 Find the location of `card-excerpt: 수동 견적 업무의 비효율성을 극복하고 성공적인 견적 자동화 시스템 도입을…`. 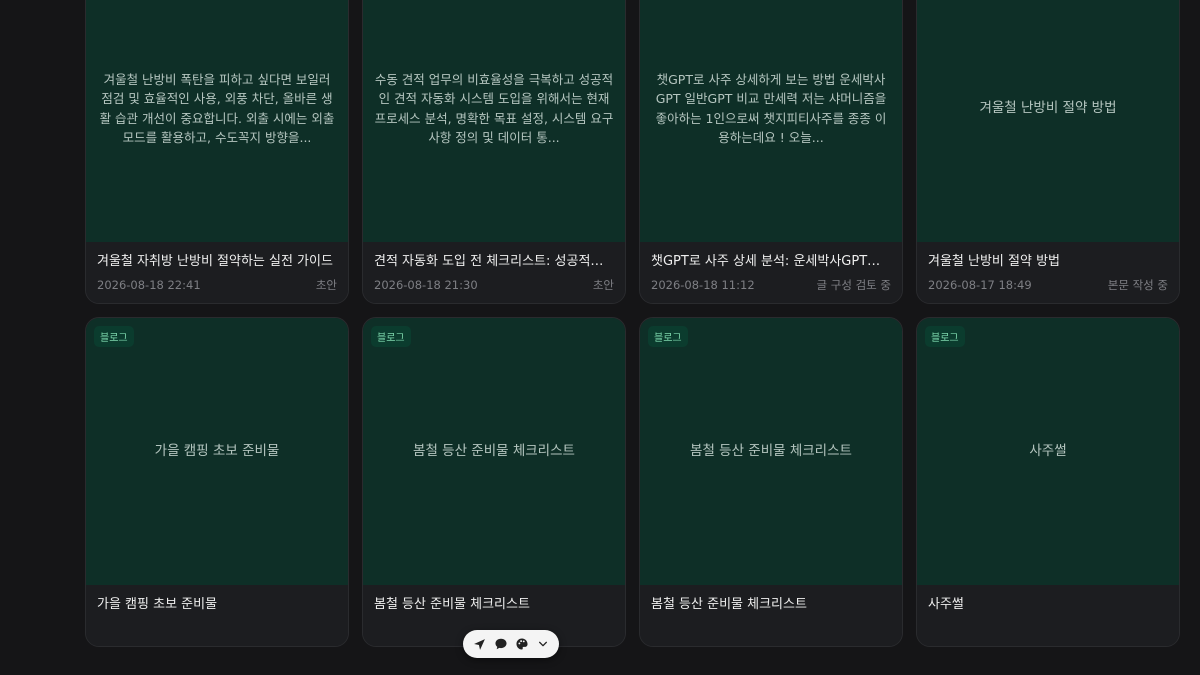

card-excerpt: 수동 견적 업무의 비효율성을 극복하고 성공적인 견적 자동화 시스템 도입을… is located at coordinates (494, 108).